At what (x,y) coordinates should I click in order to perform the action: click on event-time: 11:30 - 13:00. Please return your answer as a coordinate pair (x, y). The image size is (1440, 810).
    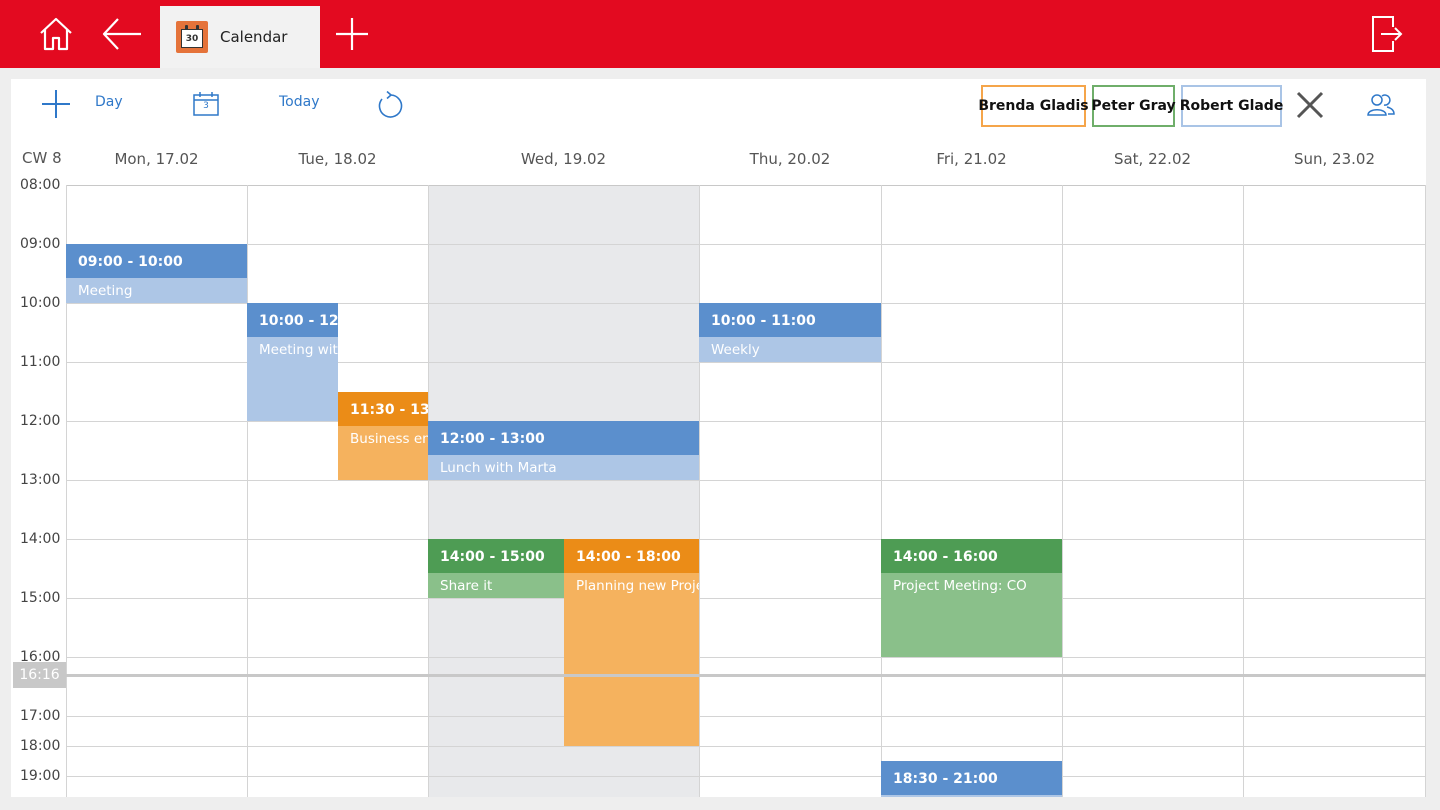
    Looking at the image, I should click on (383, 409).